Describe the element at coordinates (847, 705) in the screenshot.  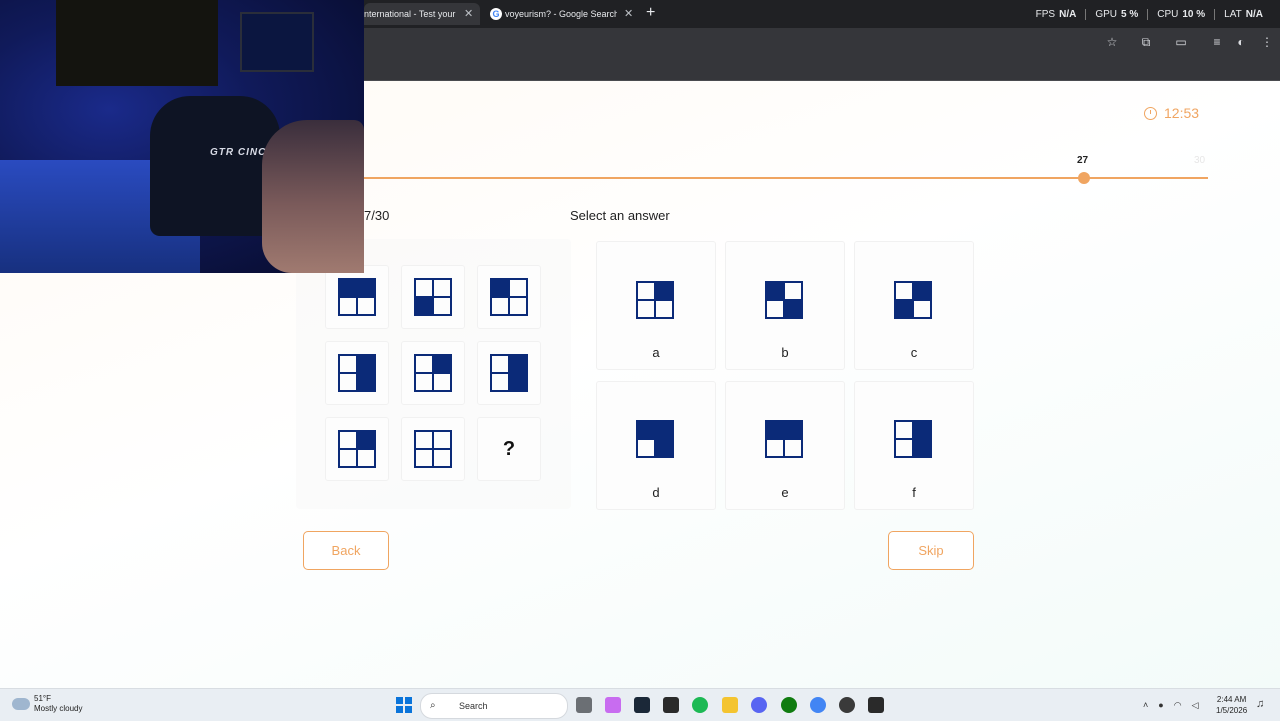
I see `obs-icon` at that location.